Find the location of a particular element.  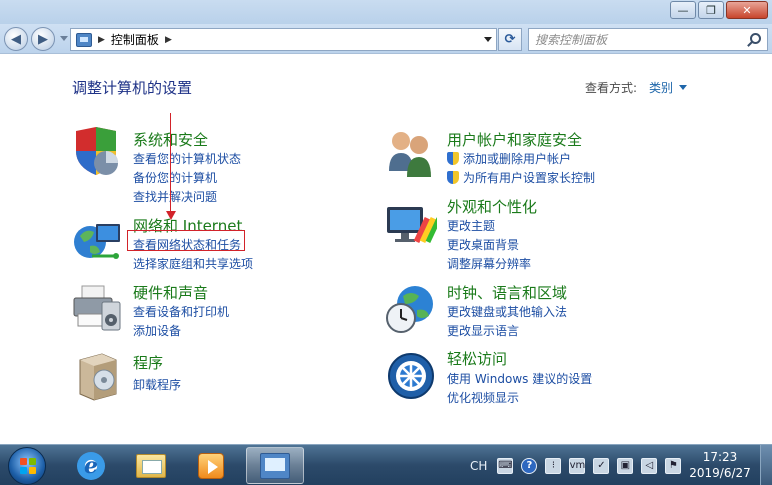

search-box is located at coordinates (648, 39).